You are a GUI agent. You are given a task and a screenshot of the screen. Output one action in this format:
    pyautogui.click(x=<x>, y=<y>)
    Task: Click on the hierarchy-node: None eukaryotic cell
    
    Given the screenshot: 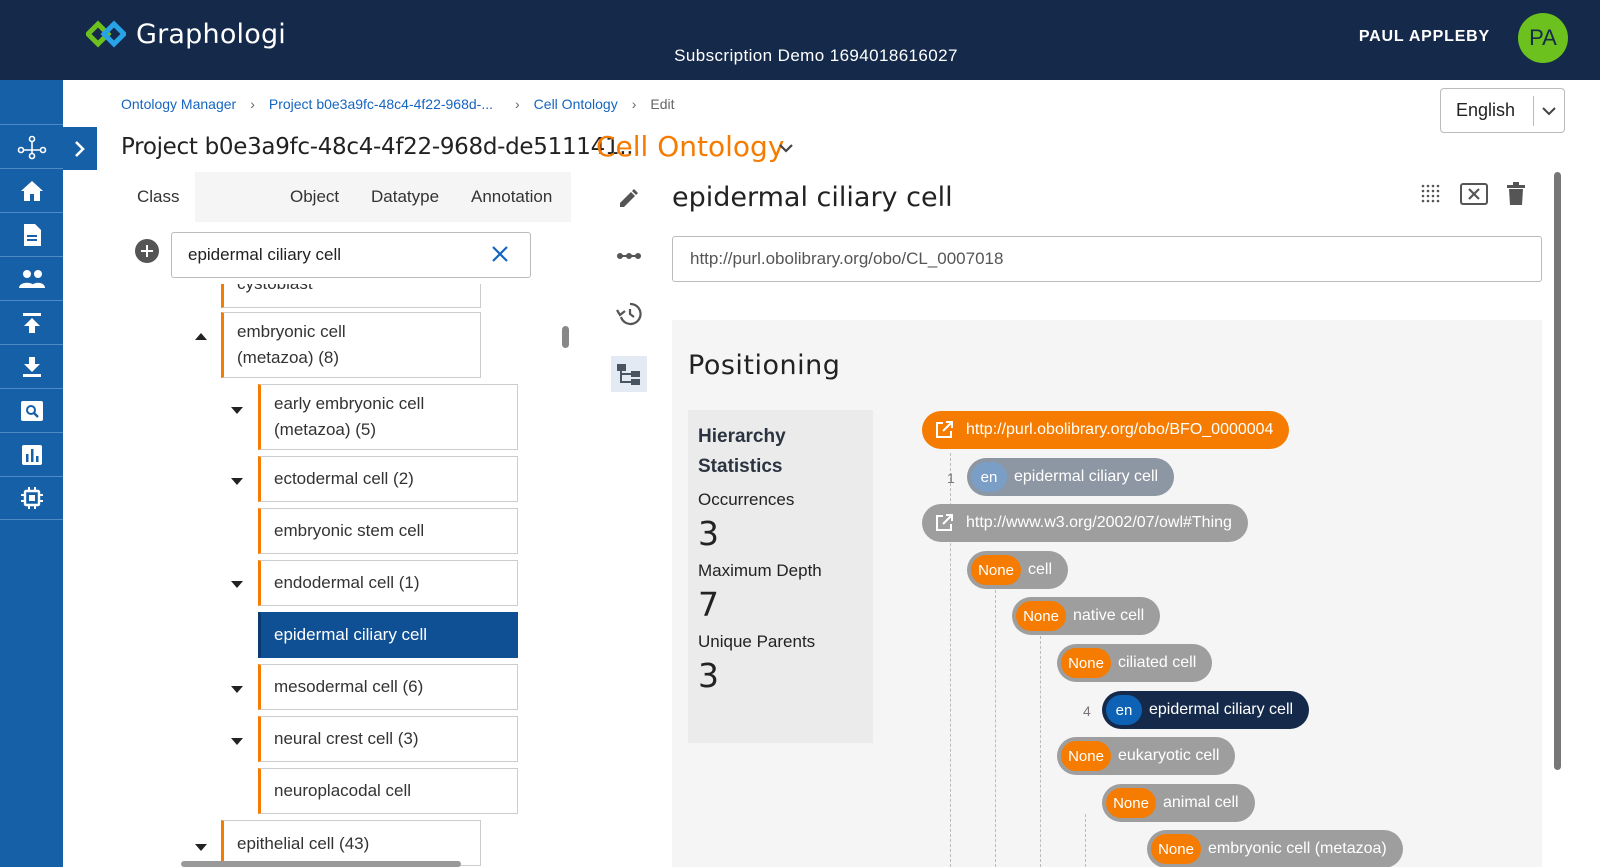 What is the action you would take?
    pyautogui.click(x=1146, y=756)
    